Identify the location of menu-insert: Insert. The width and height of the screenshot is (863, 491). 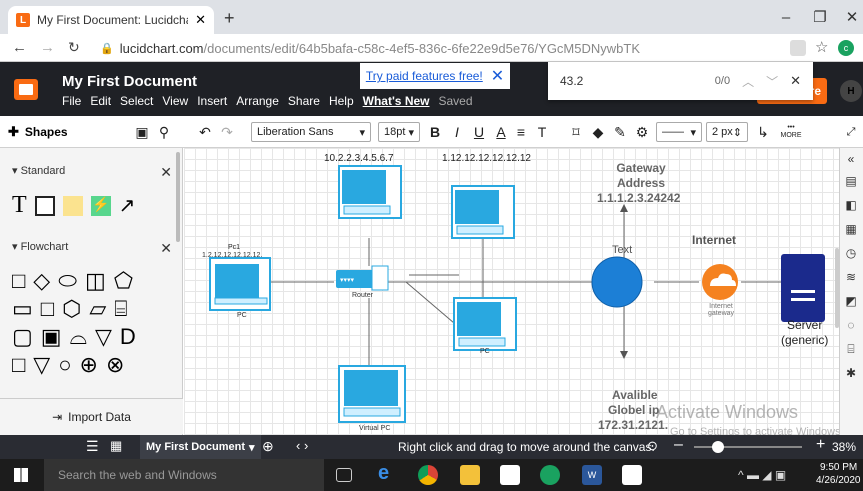
(212, 101).